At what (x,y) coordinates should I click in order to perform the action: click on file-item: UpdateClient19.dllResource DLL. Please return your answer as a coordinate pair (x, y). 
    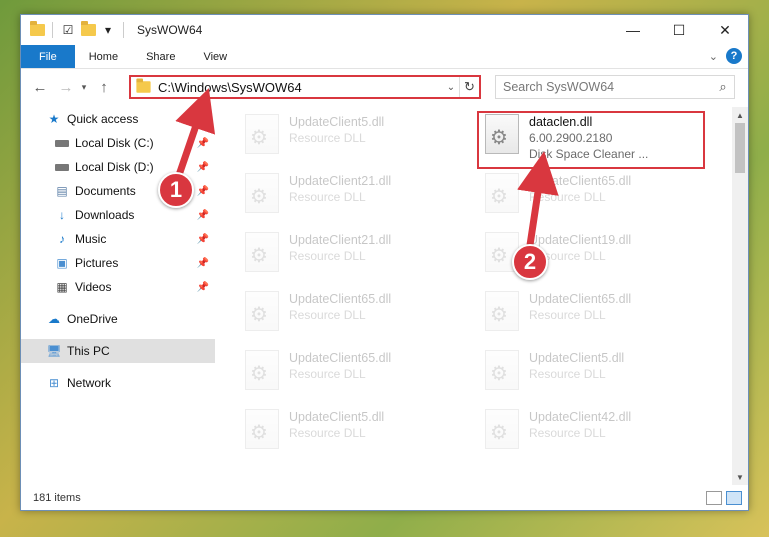
    Looking at the image, I should click on (579, 254).